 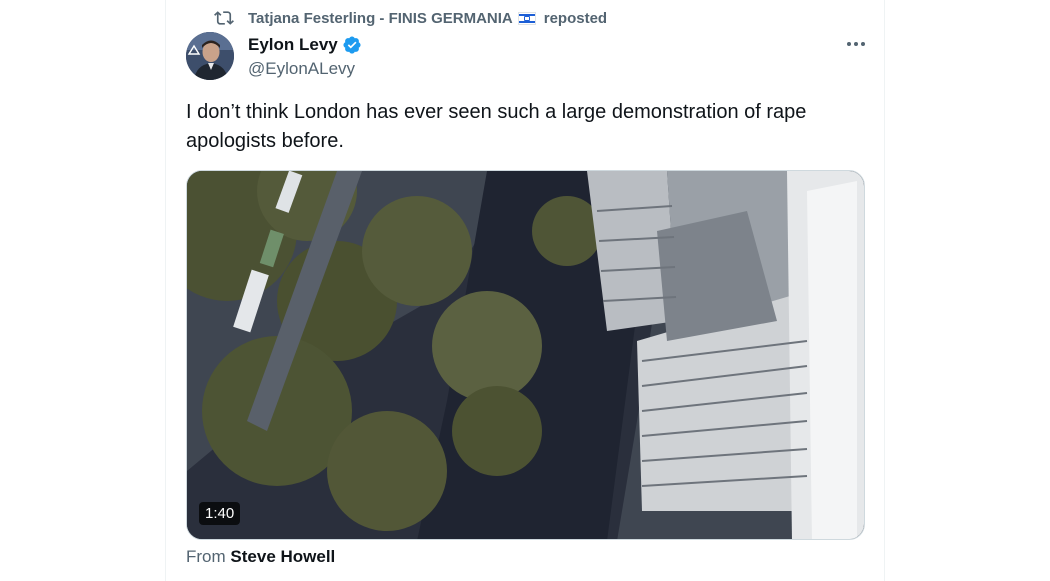 I want to click on author-block: Eylon Levy @EylonALevy, so click(x=305, y=57).